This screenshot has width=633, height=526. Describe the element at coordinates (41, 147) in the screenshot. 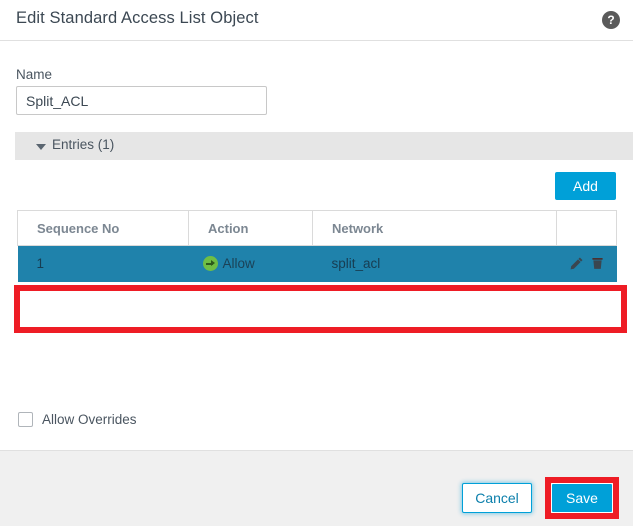

I see `caret-down-icon` at that location.